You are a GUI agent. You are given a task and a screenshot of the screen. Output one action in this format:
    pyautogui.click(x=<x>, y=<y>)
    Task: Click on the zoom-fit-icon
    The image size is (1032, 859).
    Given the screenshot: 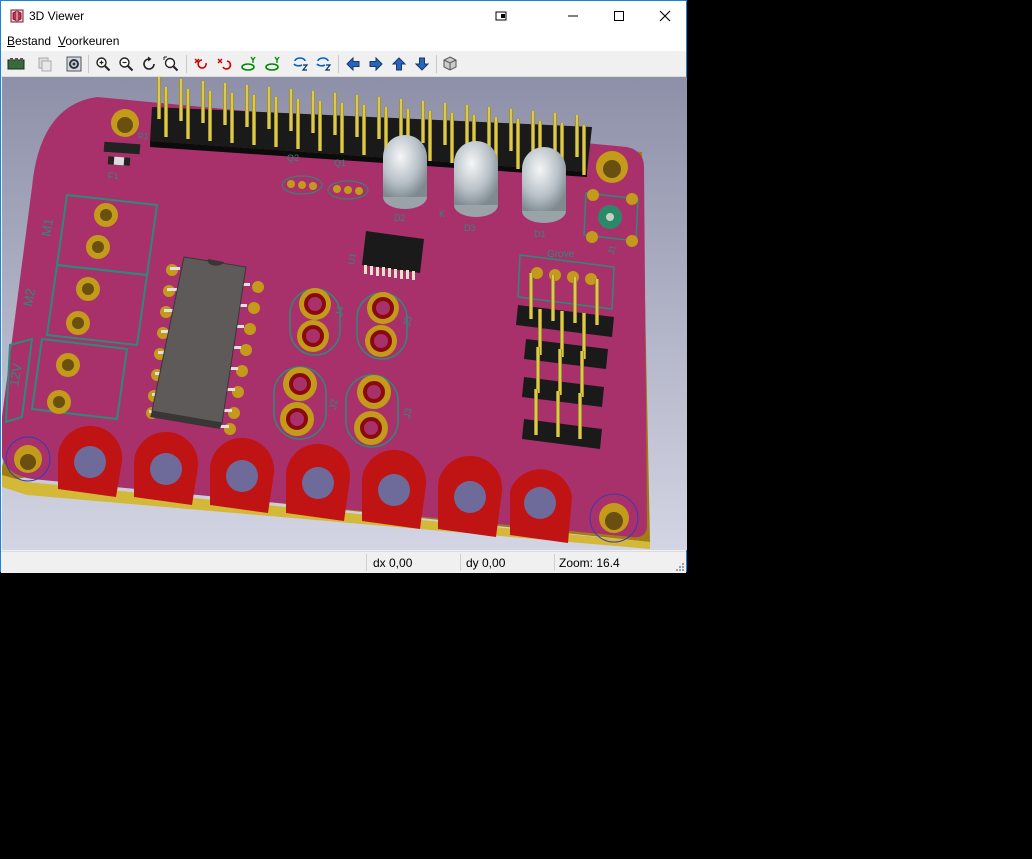 What is the action you would take?
    pyautogui.click(x=171, y=64)
    